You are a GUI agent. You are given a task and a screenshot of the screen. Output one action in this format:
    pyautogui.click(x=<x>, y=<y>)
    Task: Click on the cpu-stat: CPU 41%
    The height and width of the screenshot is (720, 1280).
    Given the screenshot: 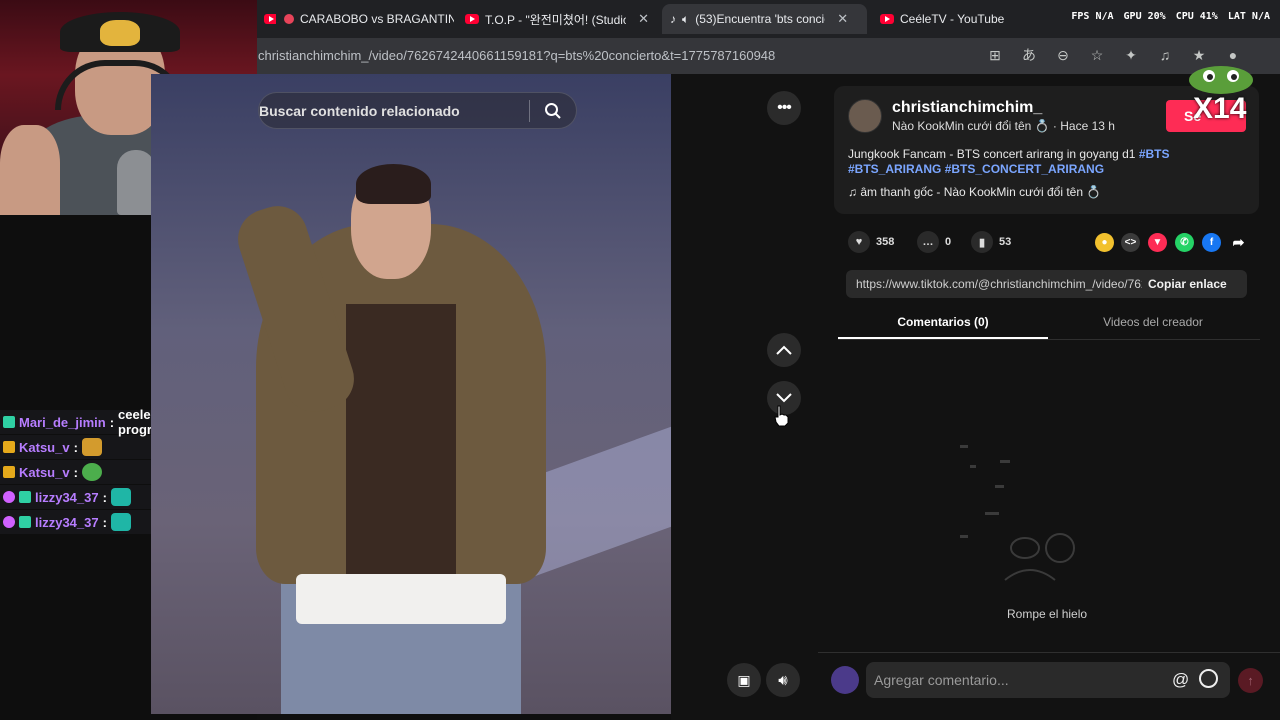 What is the action you would take?
    pyautogui.click(x=1196, y=16)
    